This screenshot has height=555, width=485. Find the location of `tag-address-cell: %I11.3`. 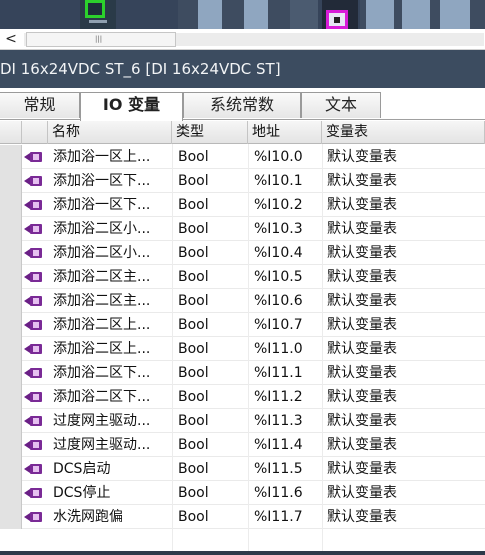

tag-address-cell: %I11.3 is located at coordinates (287, 421).